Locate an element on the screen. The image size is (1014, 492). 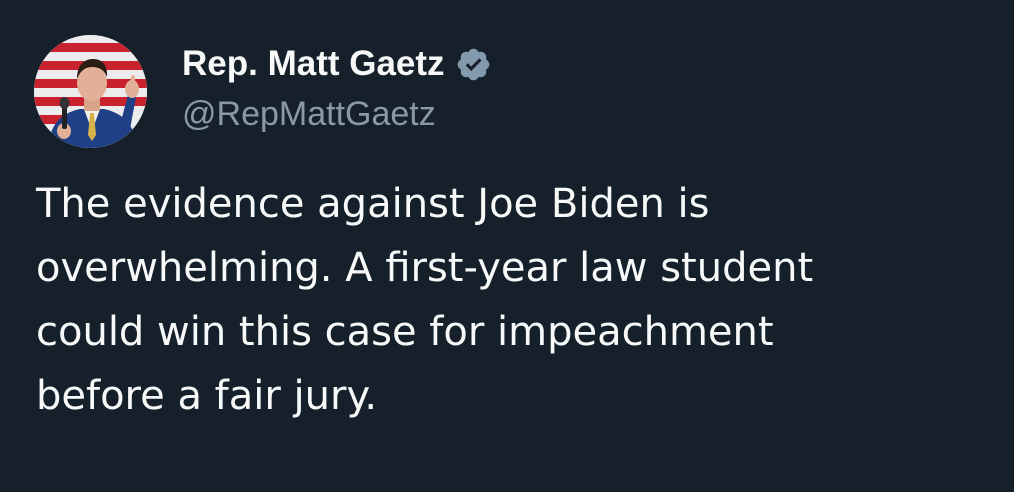
avatar is located at coordinates (90, 91).